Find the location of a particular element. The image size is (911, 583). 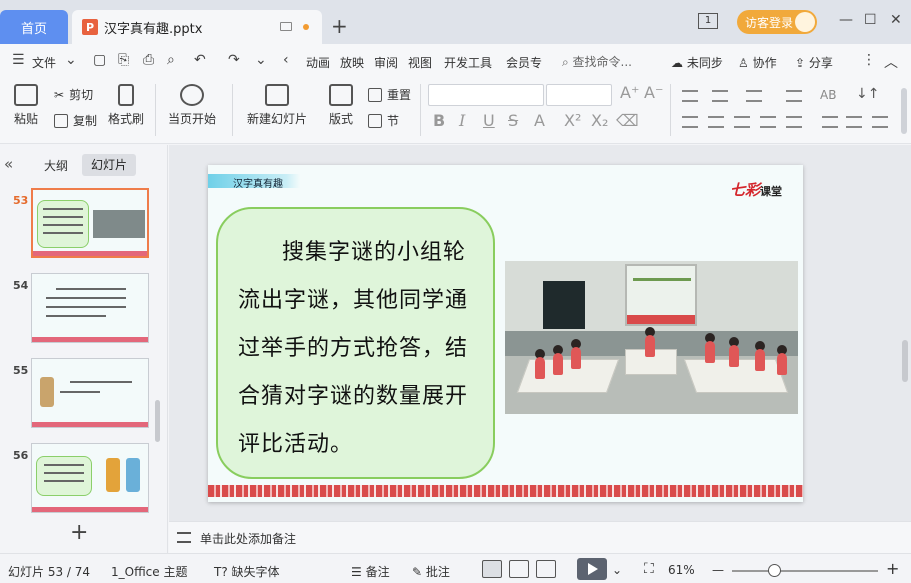

export-icon: ⎘ is located at coordinates (123, 60).